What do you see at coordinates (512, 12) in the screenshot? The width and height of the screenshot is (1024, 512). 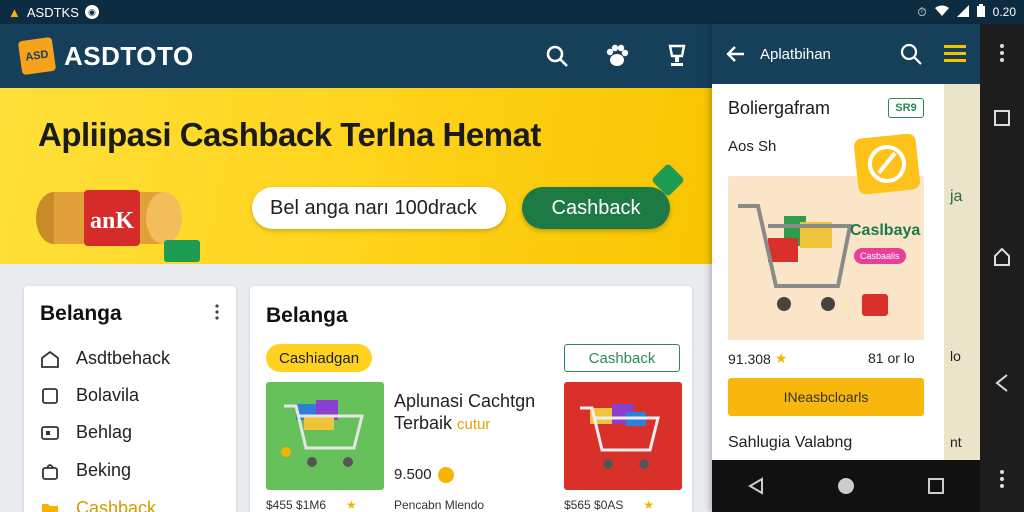 I see `status-bar: ▲ ASDTKS ◉ ⏱ 0.20` at bounding box center [512, 12].